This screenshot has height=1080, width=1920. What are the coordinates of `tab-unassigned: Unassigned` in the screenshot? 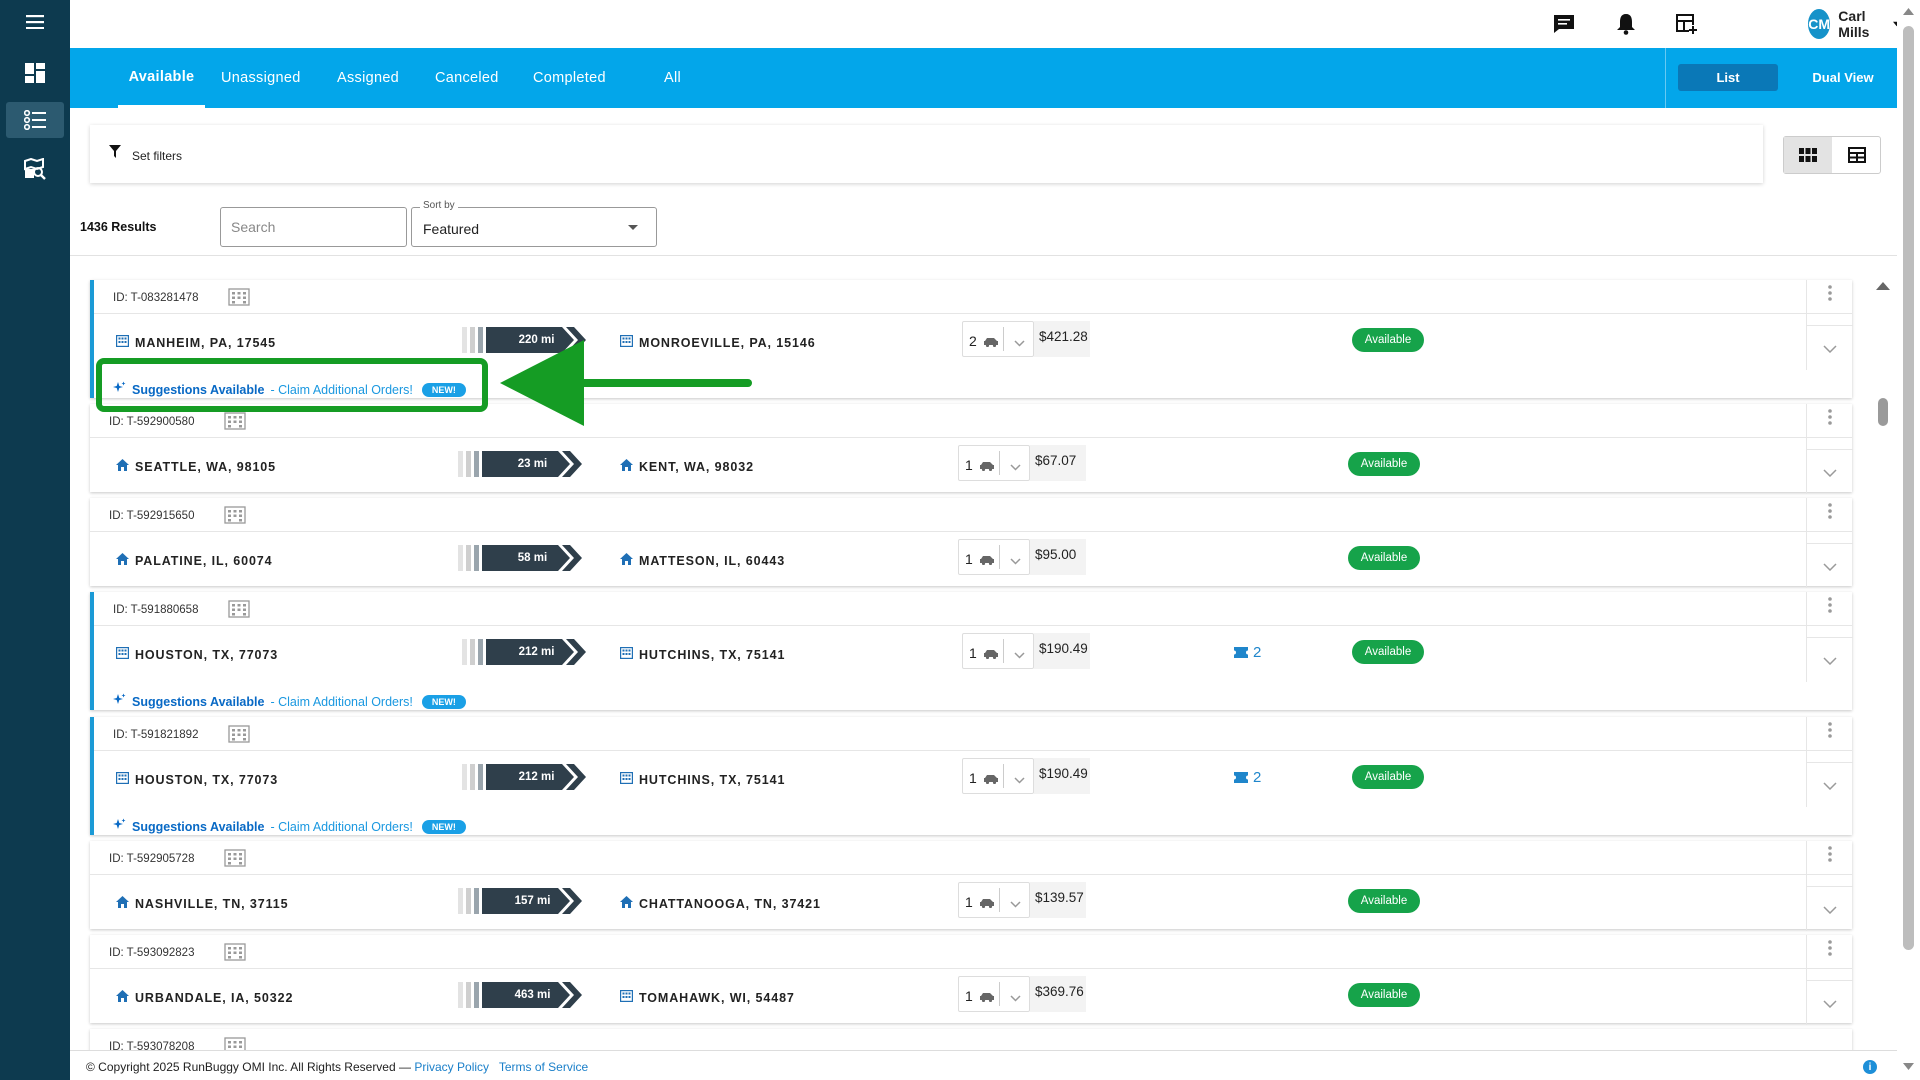 It's located at (261, 78).